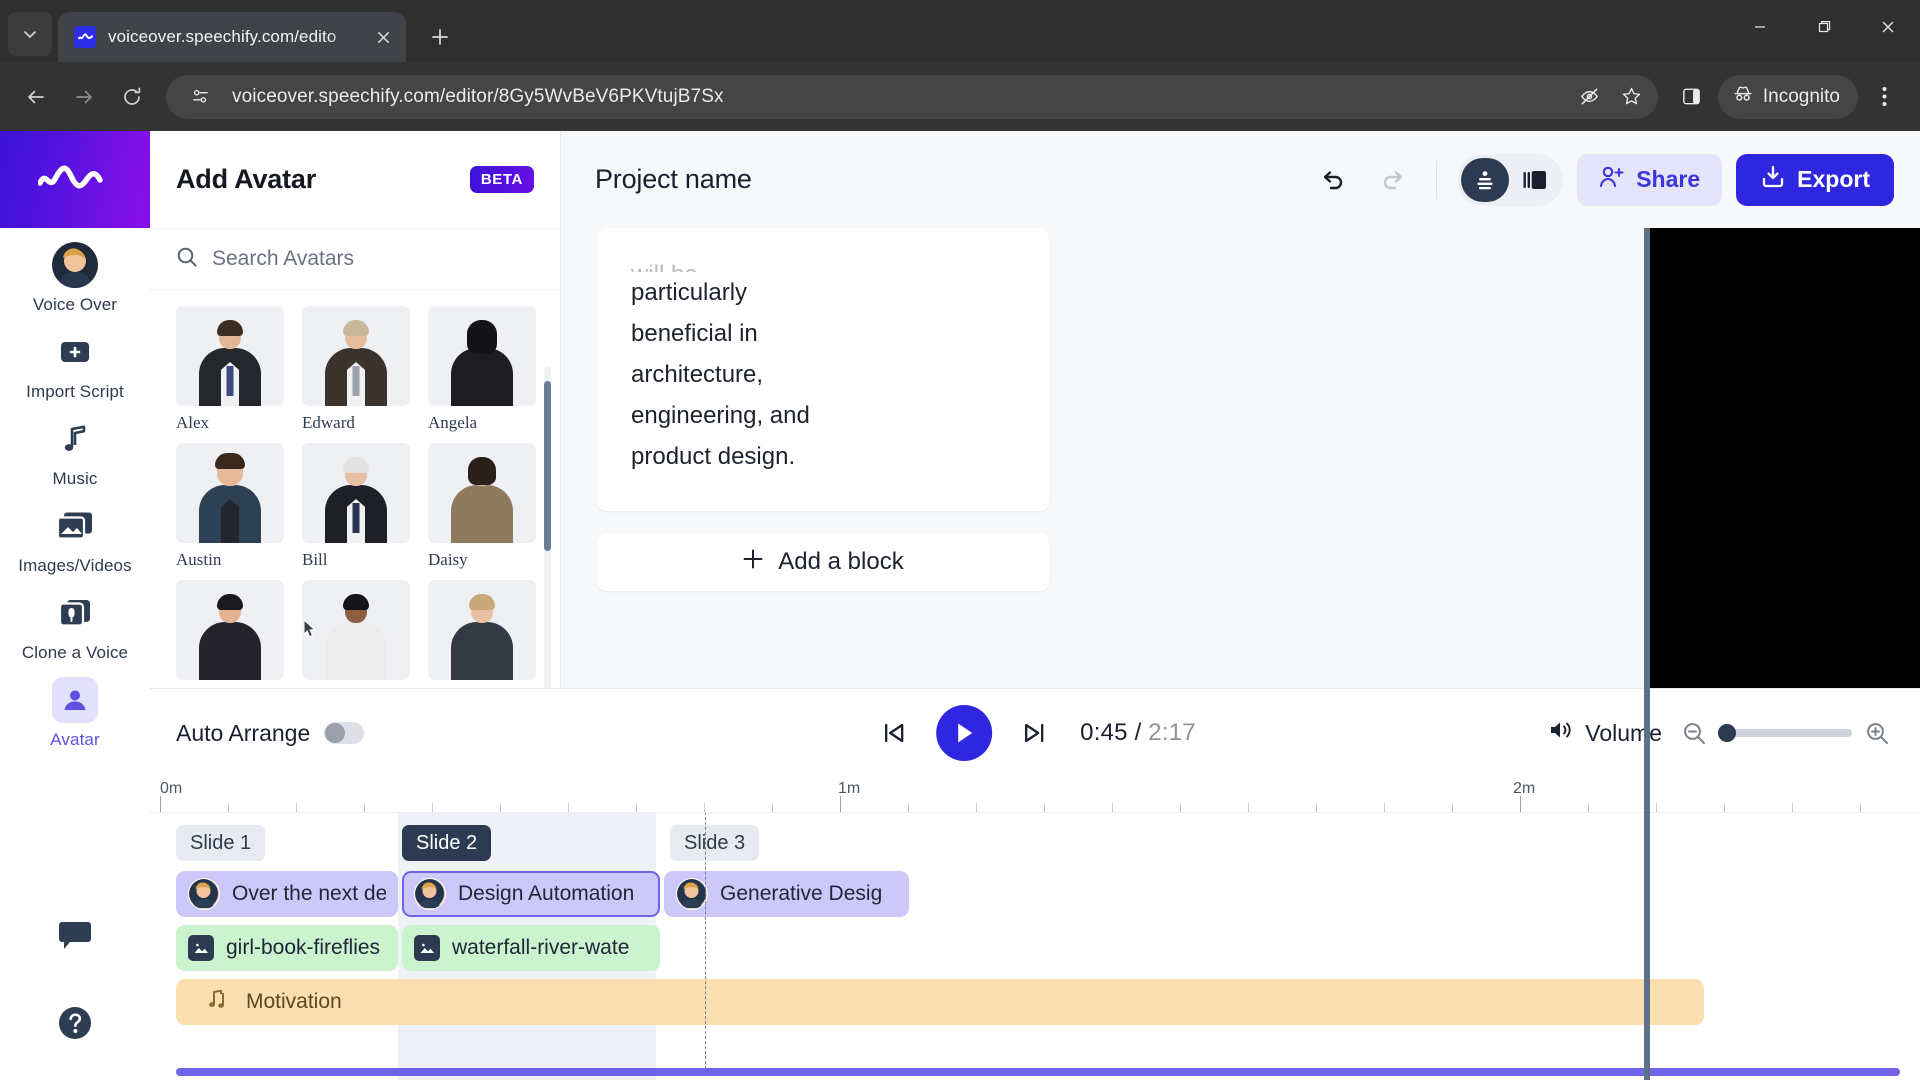 The width and height of the screenshot is (1920, 1080). I want to click on plus-square-icon, so click(75, 352).